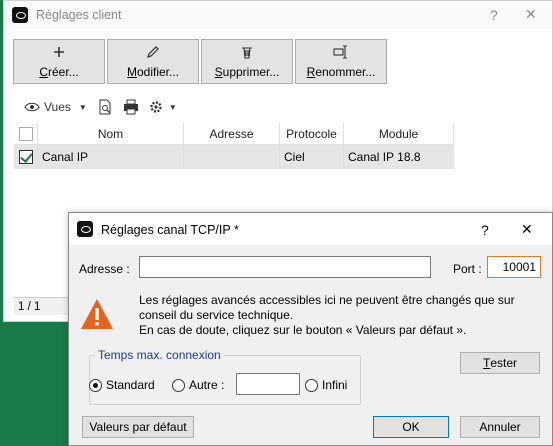 This screenshot has height=446, width=553. What do you see at coordinates (97, 314) in the screenshot?
I see `warning-icon` at bounding box center [97, 314].